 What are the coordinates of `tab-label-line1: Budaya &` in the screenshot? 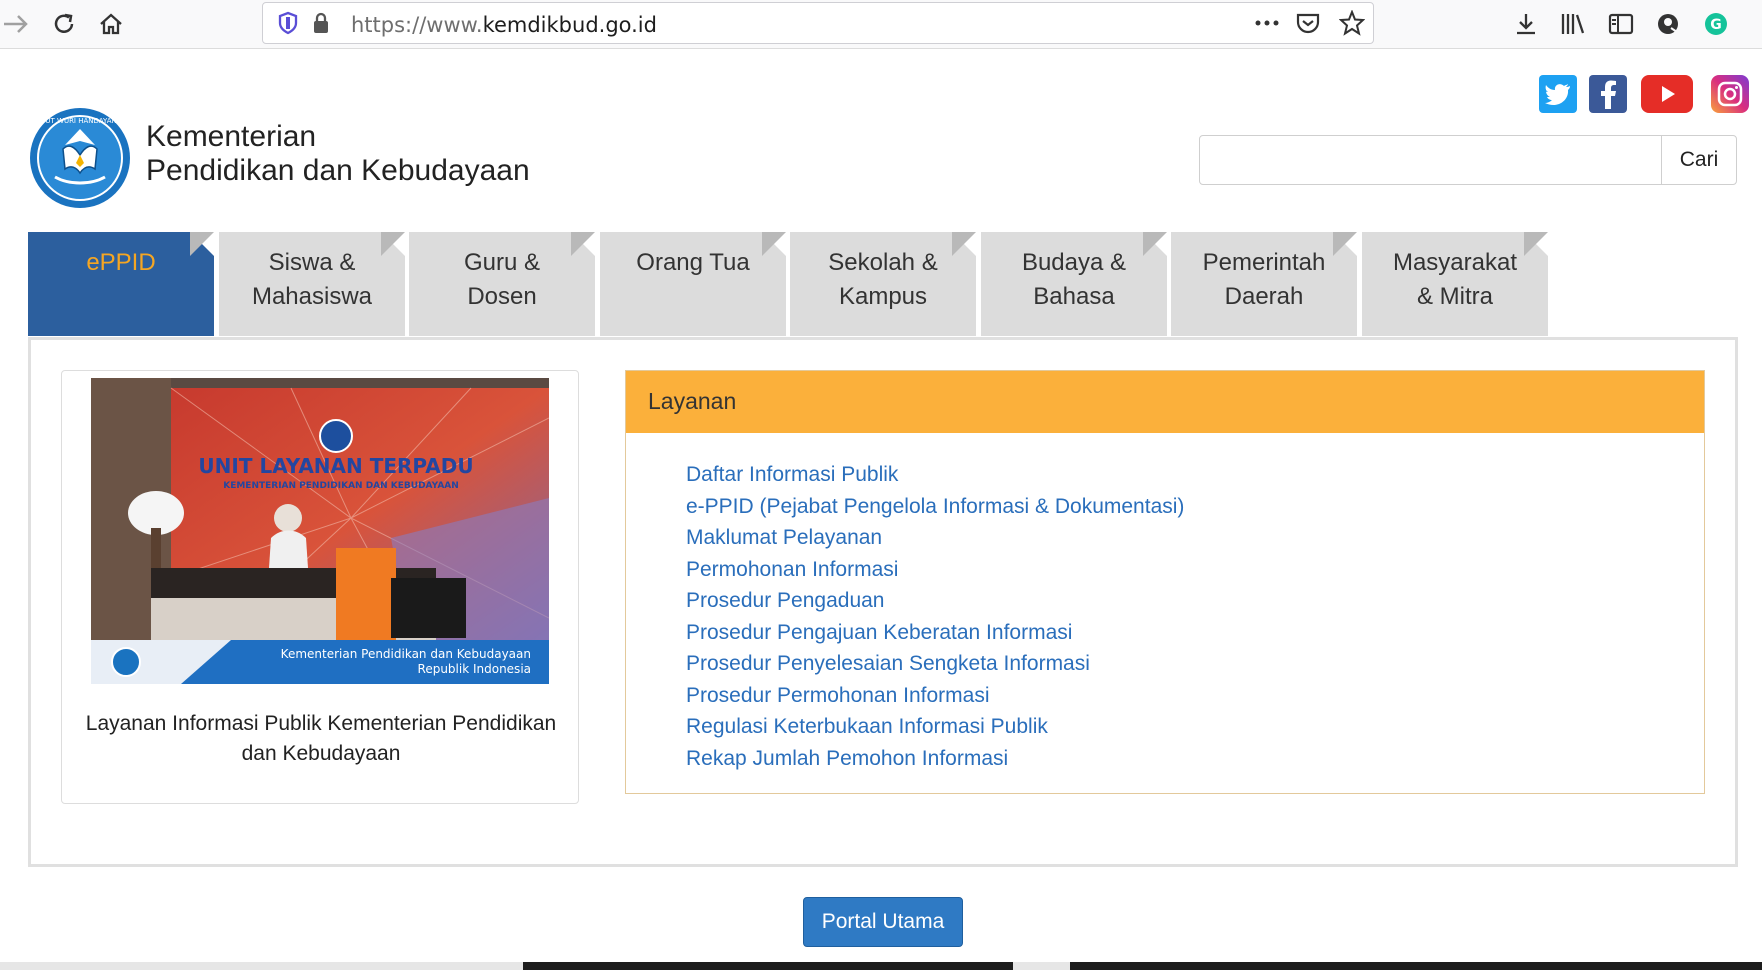 It's located at (1074, 262).